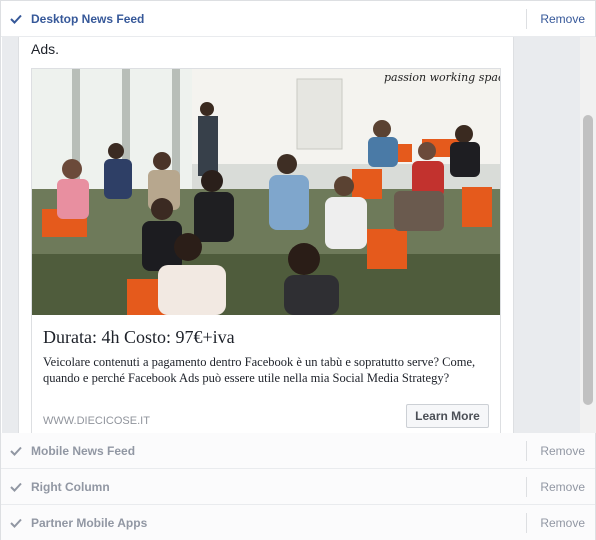 This screenshot has height=540, width=596. Describe the element at coordinates (588, 260) in the screenshot. I see `scrollbar-thumb` at that location.